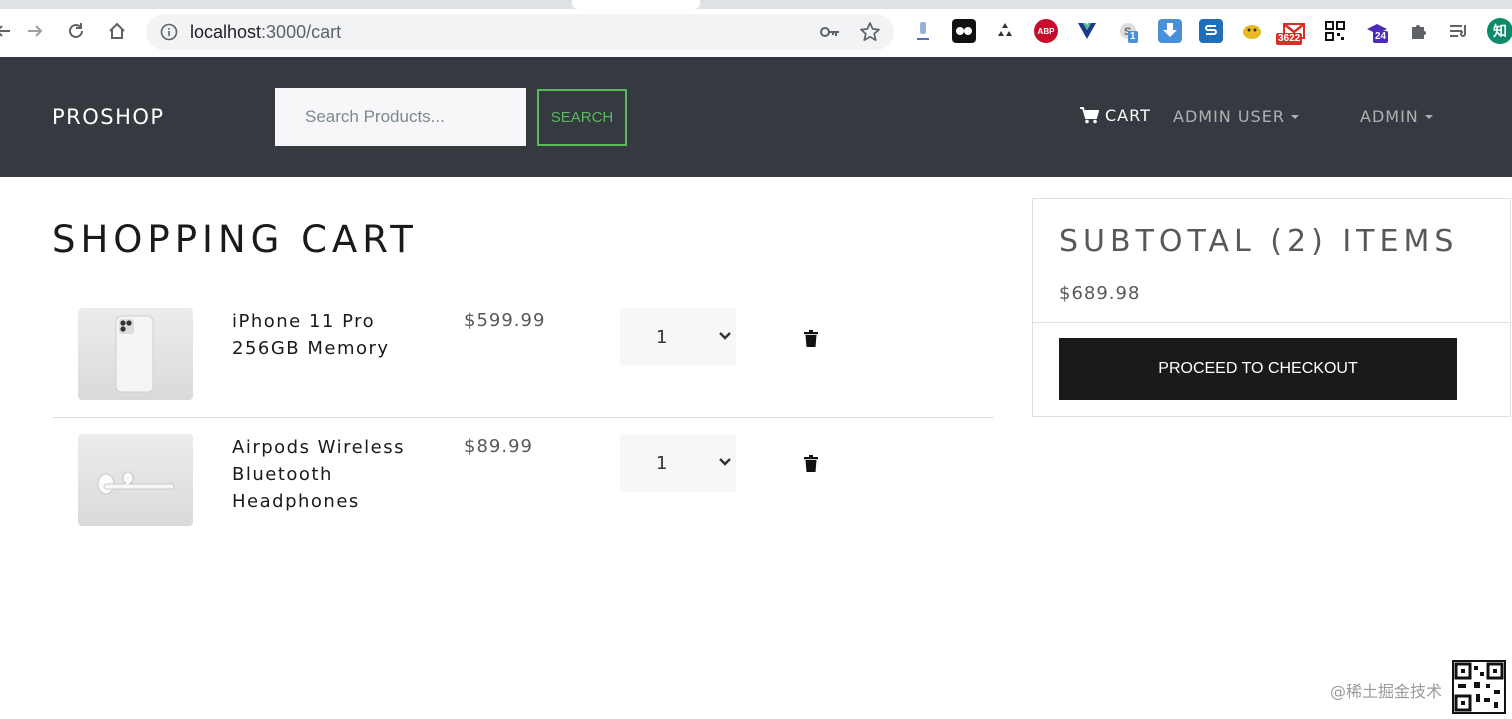 The image size is (1512, 719). I want to click on user-dropdown-label: ADMIN USER, so click(1229, 116).